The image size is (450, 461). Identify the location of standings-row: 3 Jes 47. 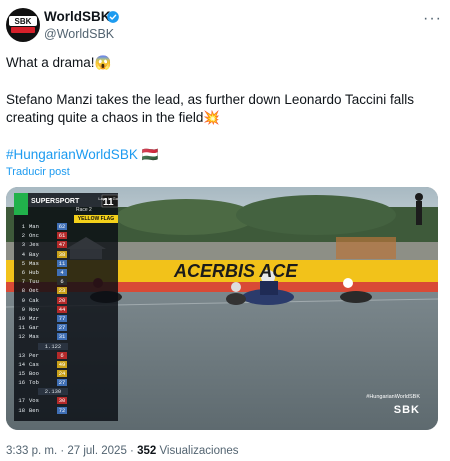
(54, 245).